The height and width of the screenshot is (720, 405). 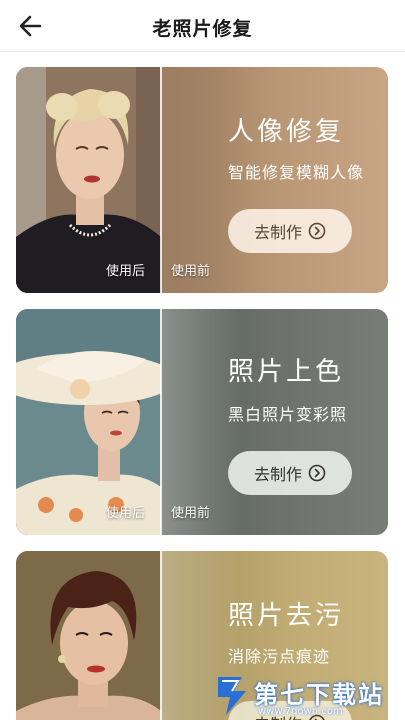 I want to click on card-subtitle: 消除污点痕迹, so click(x=279, y=656).